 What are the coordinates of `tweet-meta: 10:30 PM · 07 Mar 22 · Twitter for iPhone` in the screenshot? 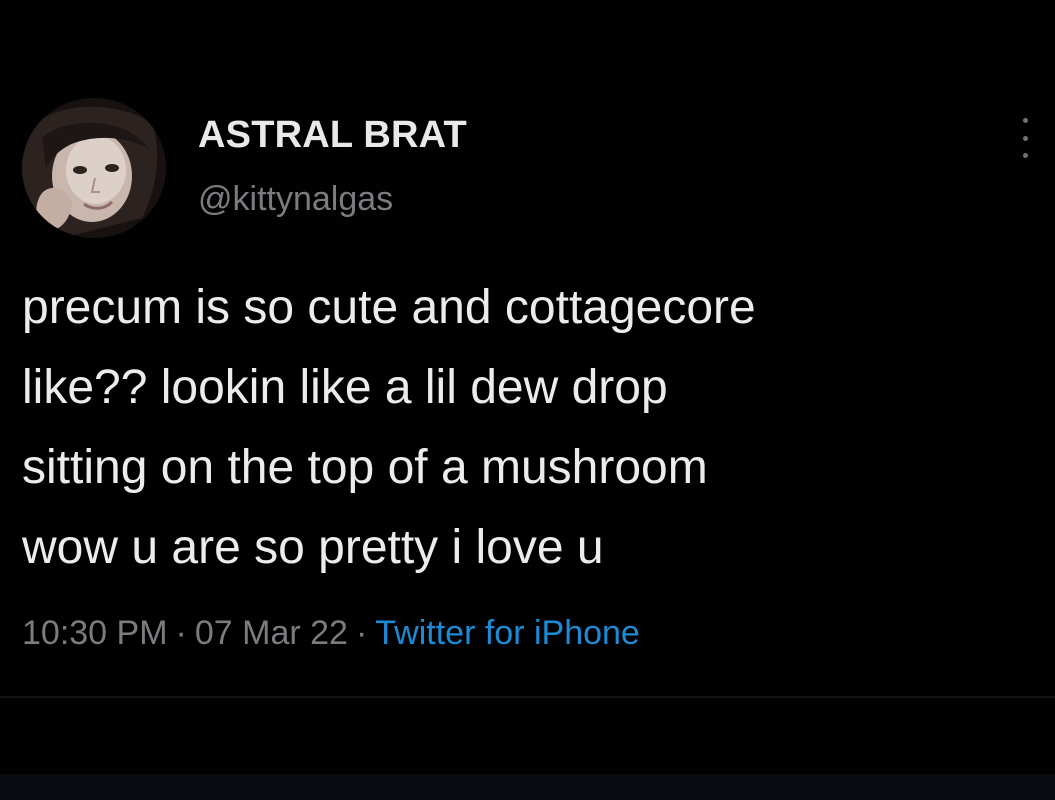 It's located at (331, 633).